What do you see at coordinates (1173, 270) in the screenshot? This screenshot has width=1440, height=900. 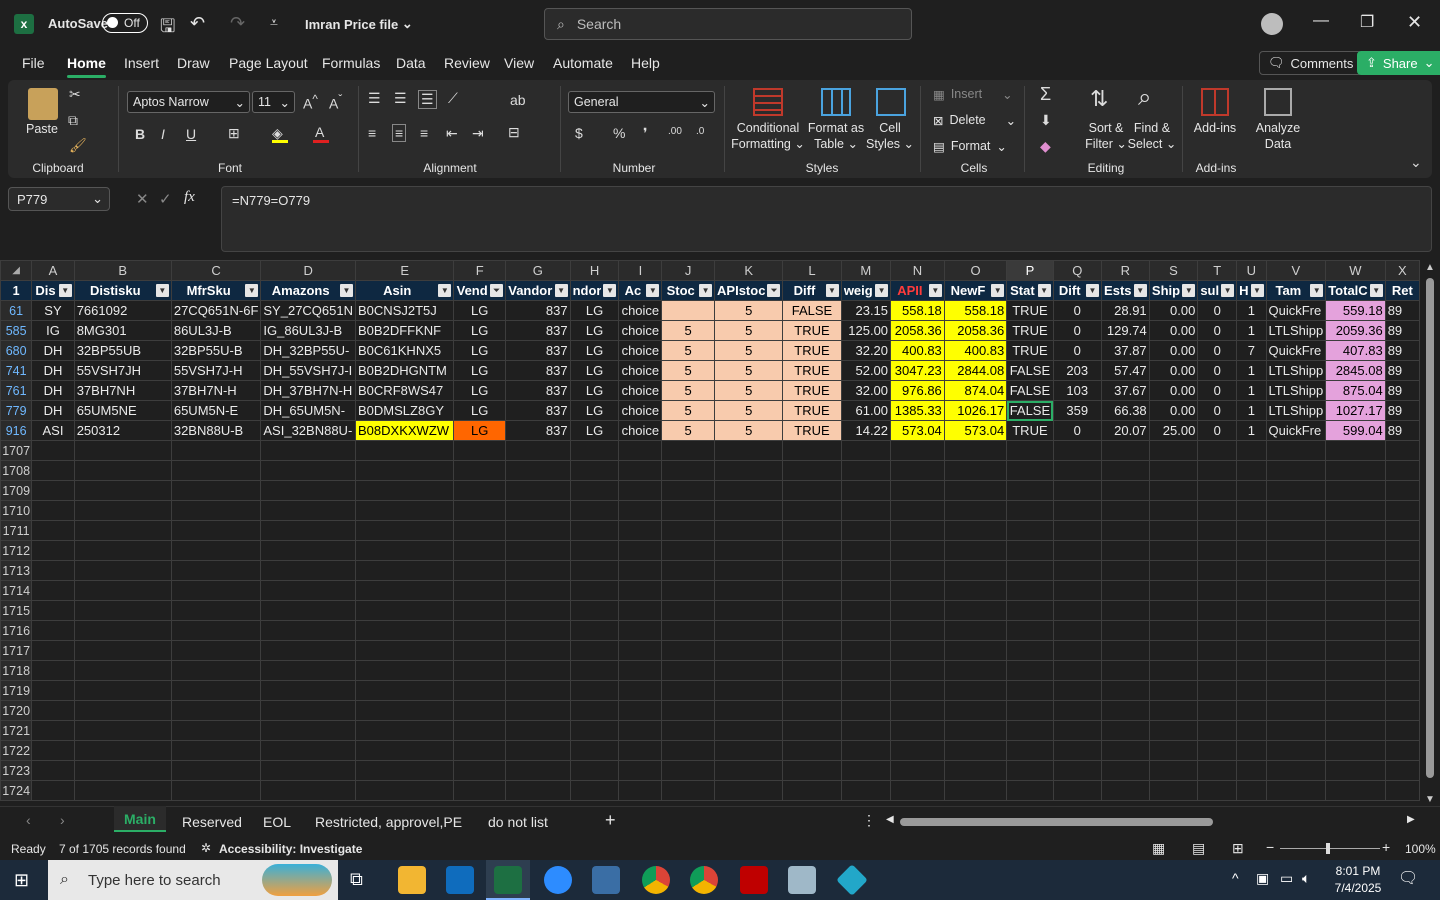 I see `column-header: S` at bounding box center [1173, 270].